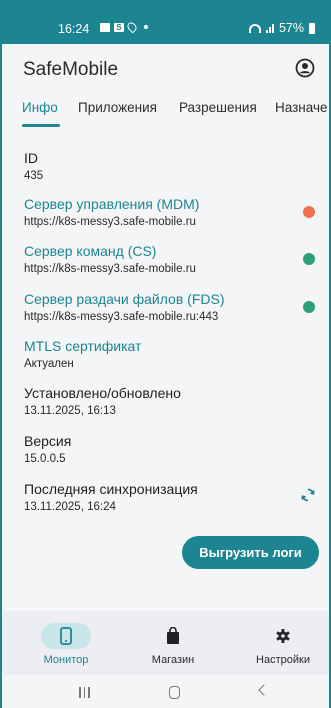  What do you see at coordinates (74, 29) in the screenshot?
I see `status-time: 16:24` at bounding box center [74, 29].